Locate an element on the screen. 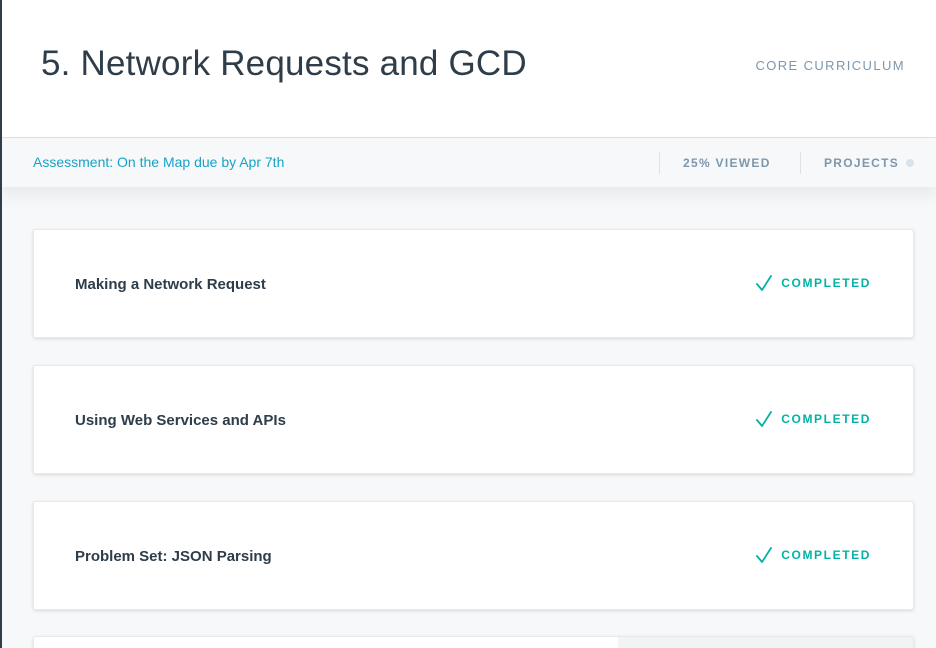 The height and width of the screenshot is (648, 936). concept-card-partial is located at coordinates (473, 642).